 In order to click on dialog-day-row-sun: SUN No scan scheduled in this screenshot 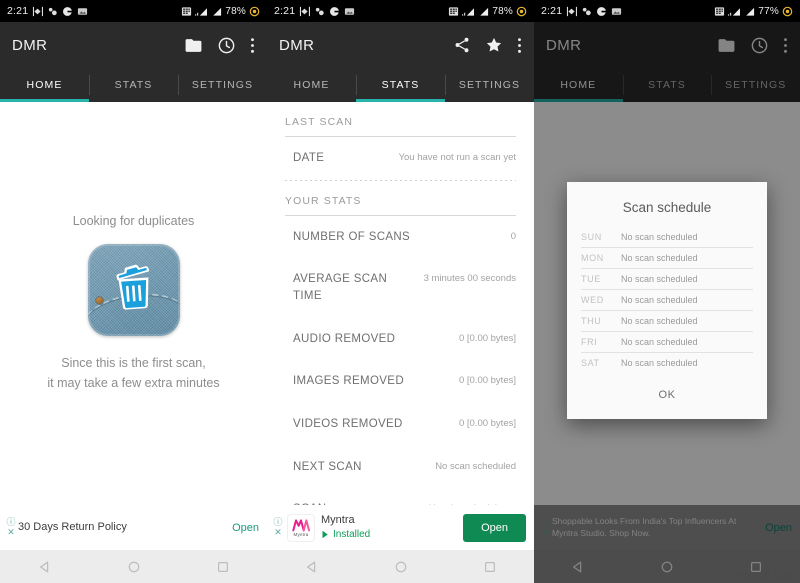, I will do `click(667, 237)`.